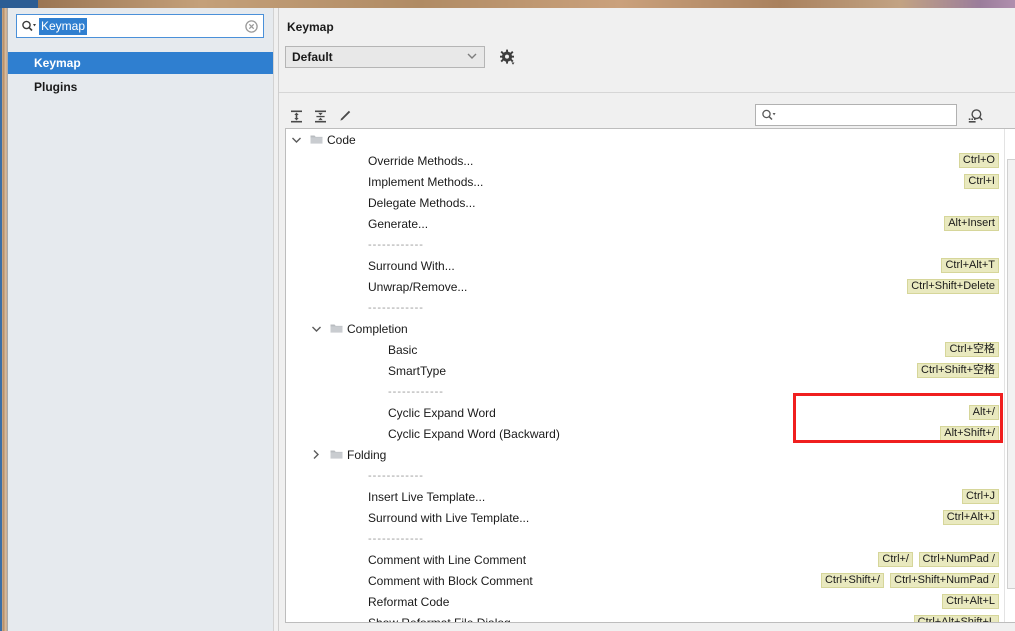 This screenshot has height=631, width=1015. I want to click on panel-divider, so click(647, 92).